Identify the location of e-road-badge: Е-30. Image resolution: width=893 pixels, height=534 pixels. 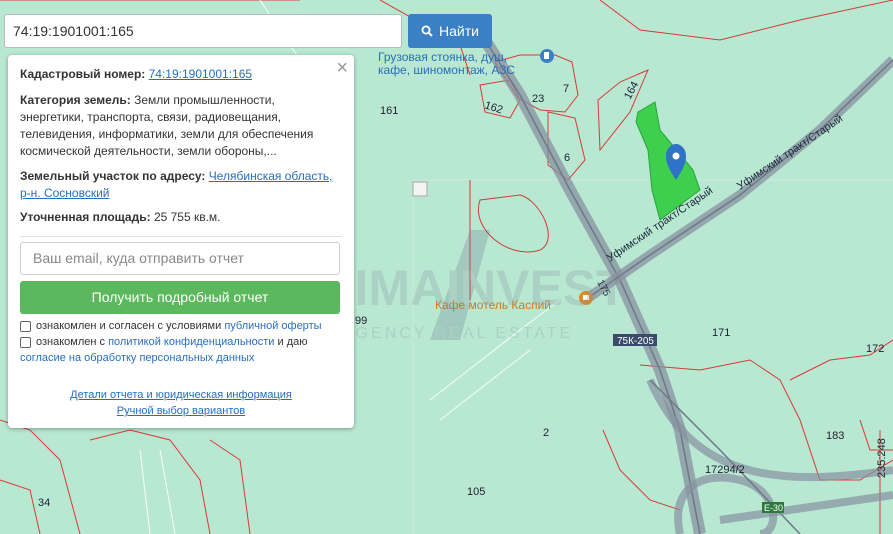
(773, 508).